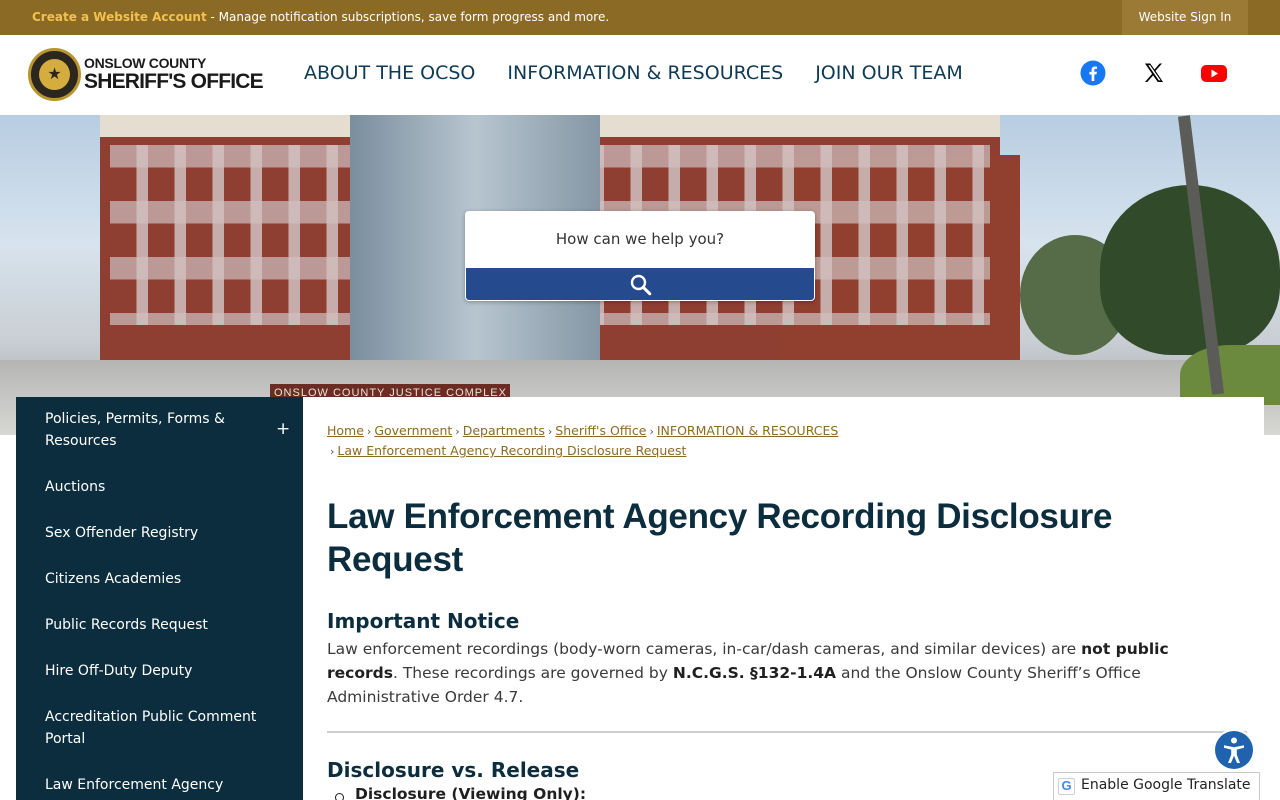 The height and width of the screenshot is (800, 1280). I want to click on site-logo: ★ ONSLOW COUNTY SHERIFF'S OFFICE, so click(146, 75).